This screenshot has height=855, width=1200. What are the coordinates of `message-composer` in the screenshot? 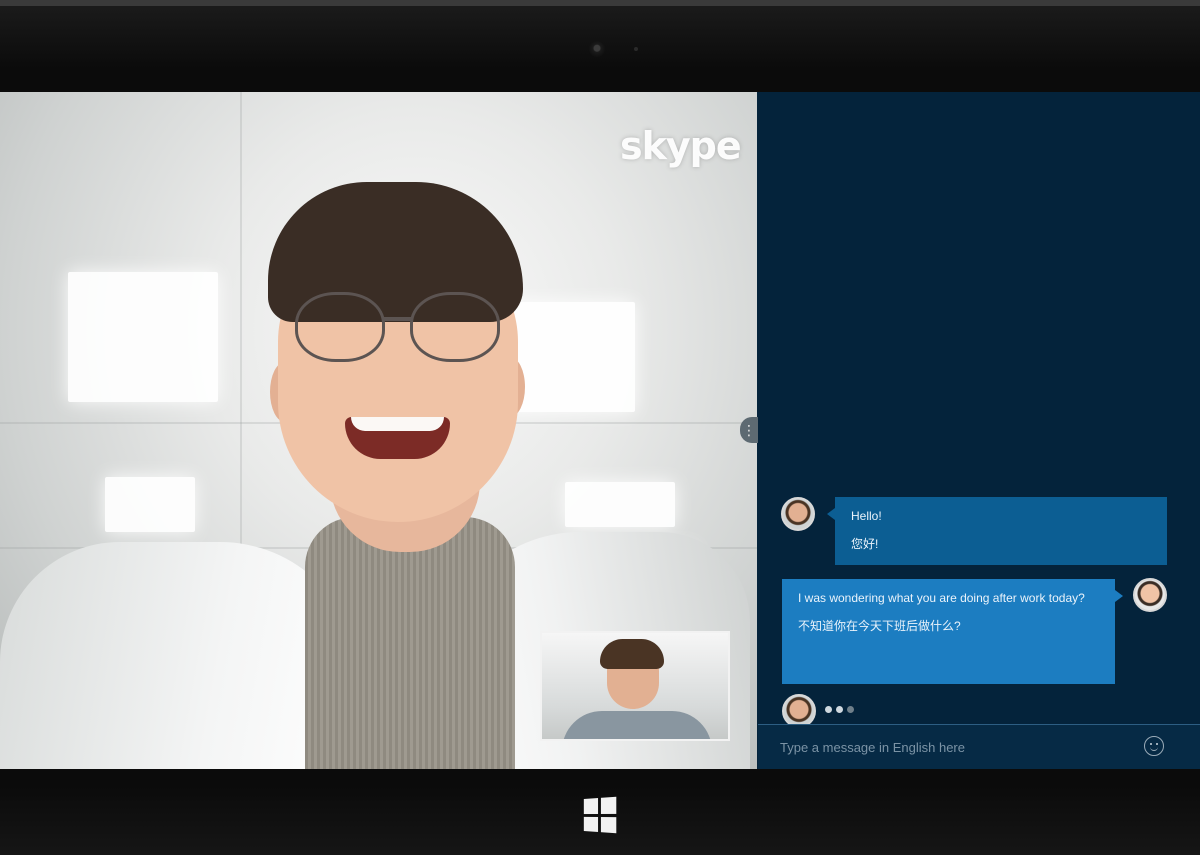 It's located at (979, 746).